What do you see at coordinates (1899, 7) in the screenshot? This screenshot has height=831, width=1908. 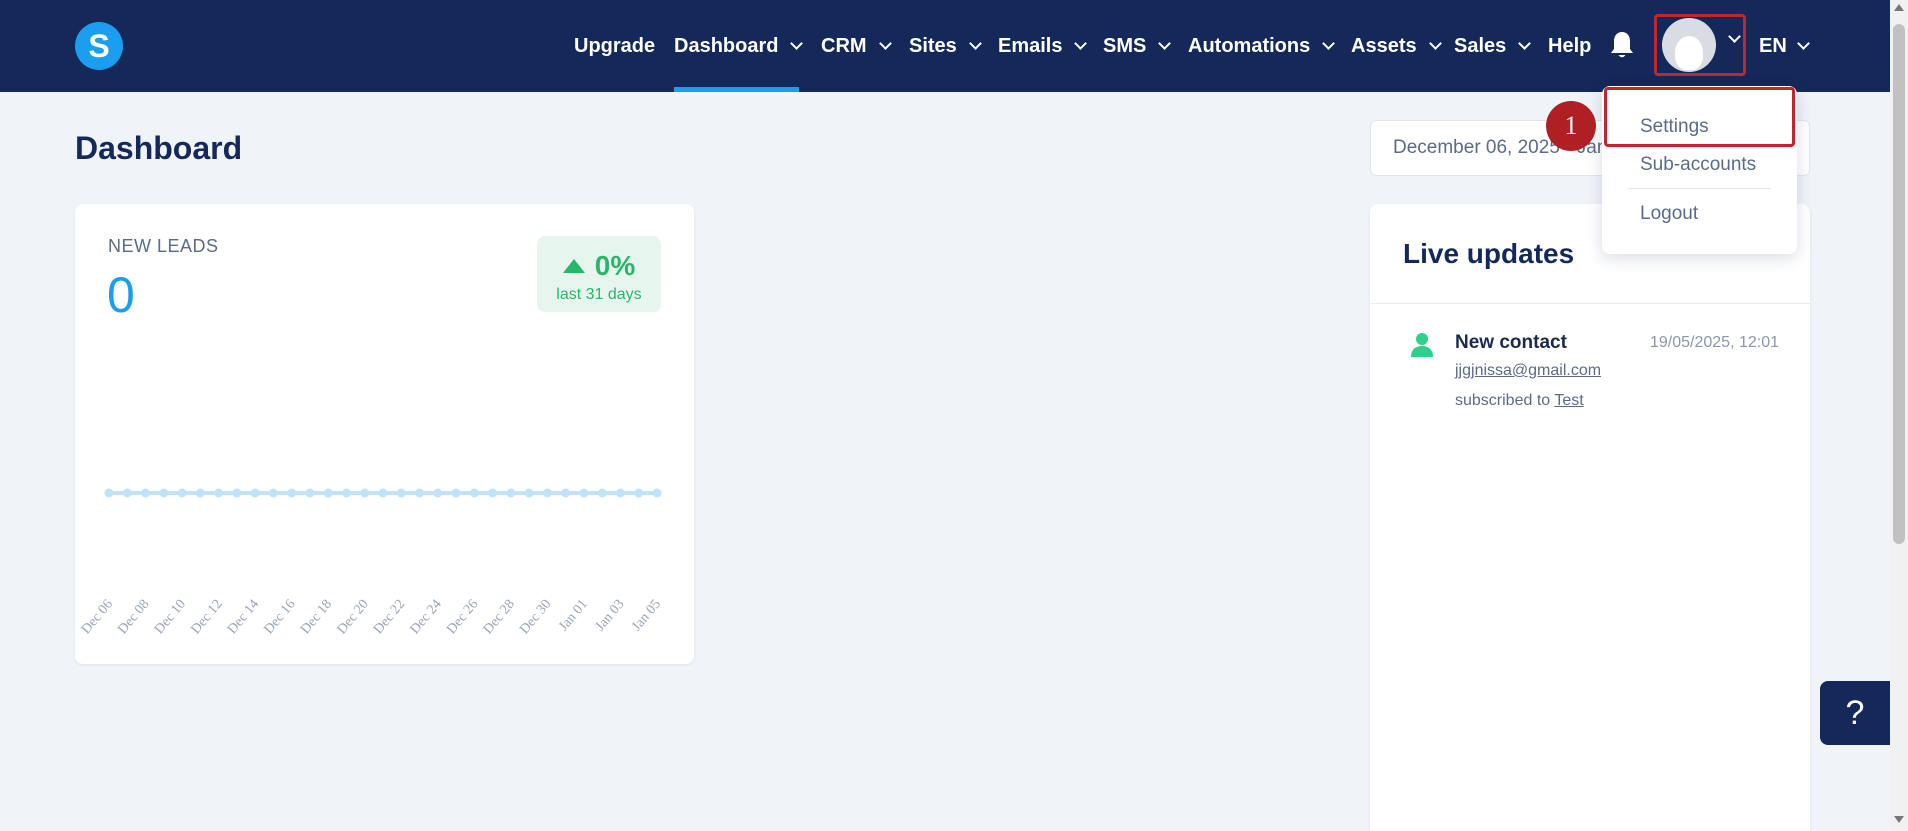 I see `scroll-up-arrow-icon` at bounding box center [1899, 7].